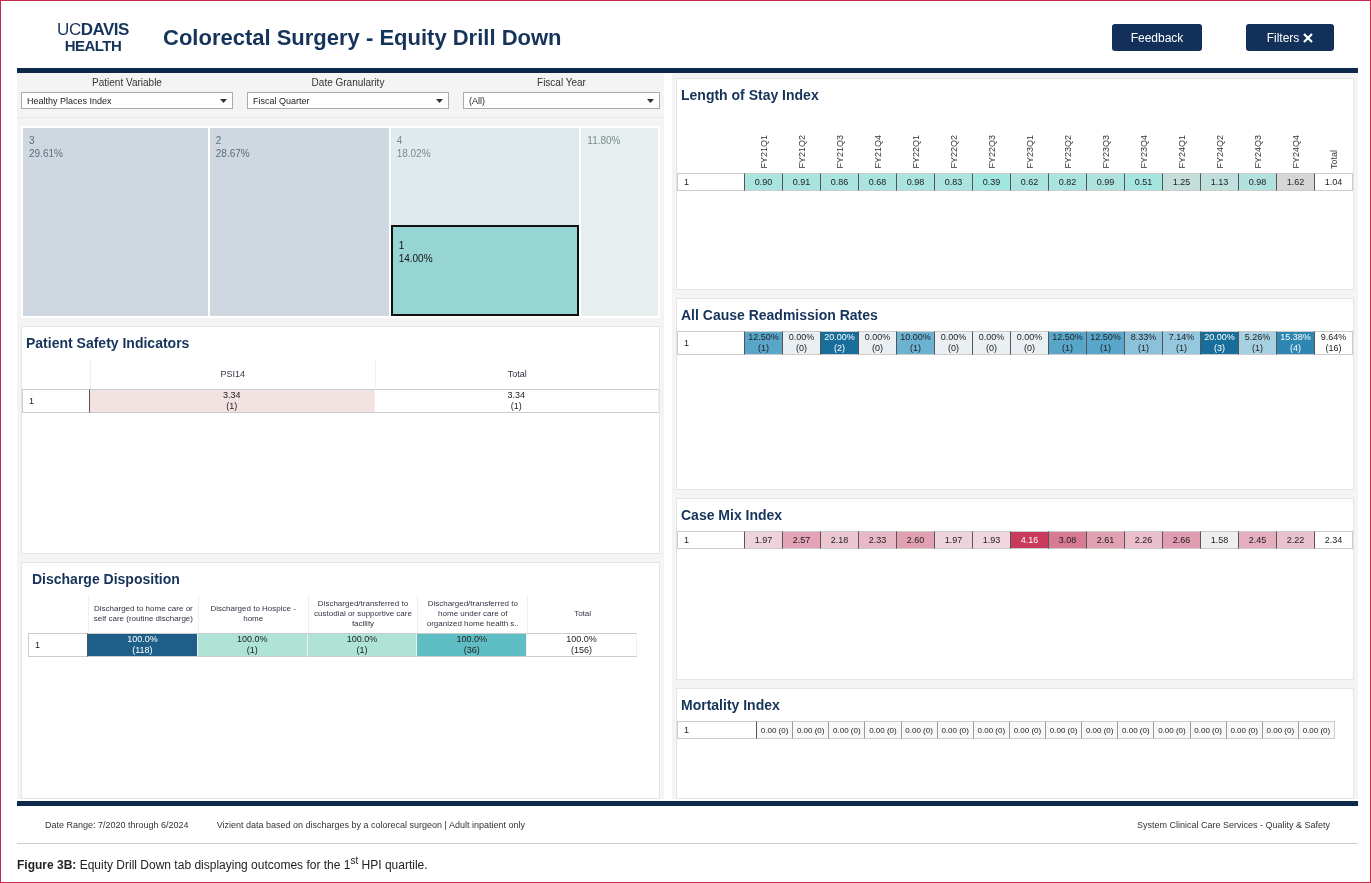 The image size is (1371, 883). I want to click on table-cell: 0.51, so click(1144, 182).